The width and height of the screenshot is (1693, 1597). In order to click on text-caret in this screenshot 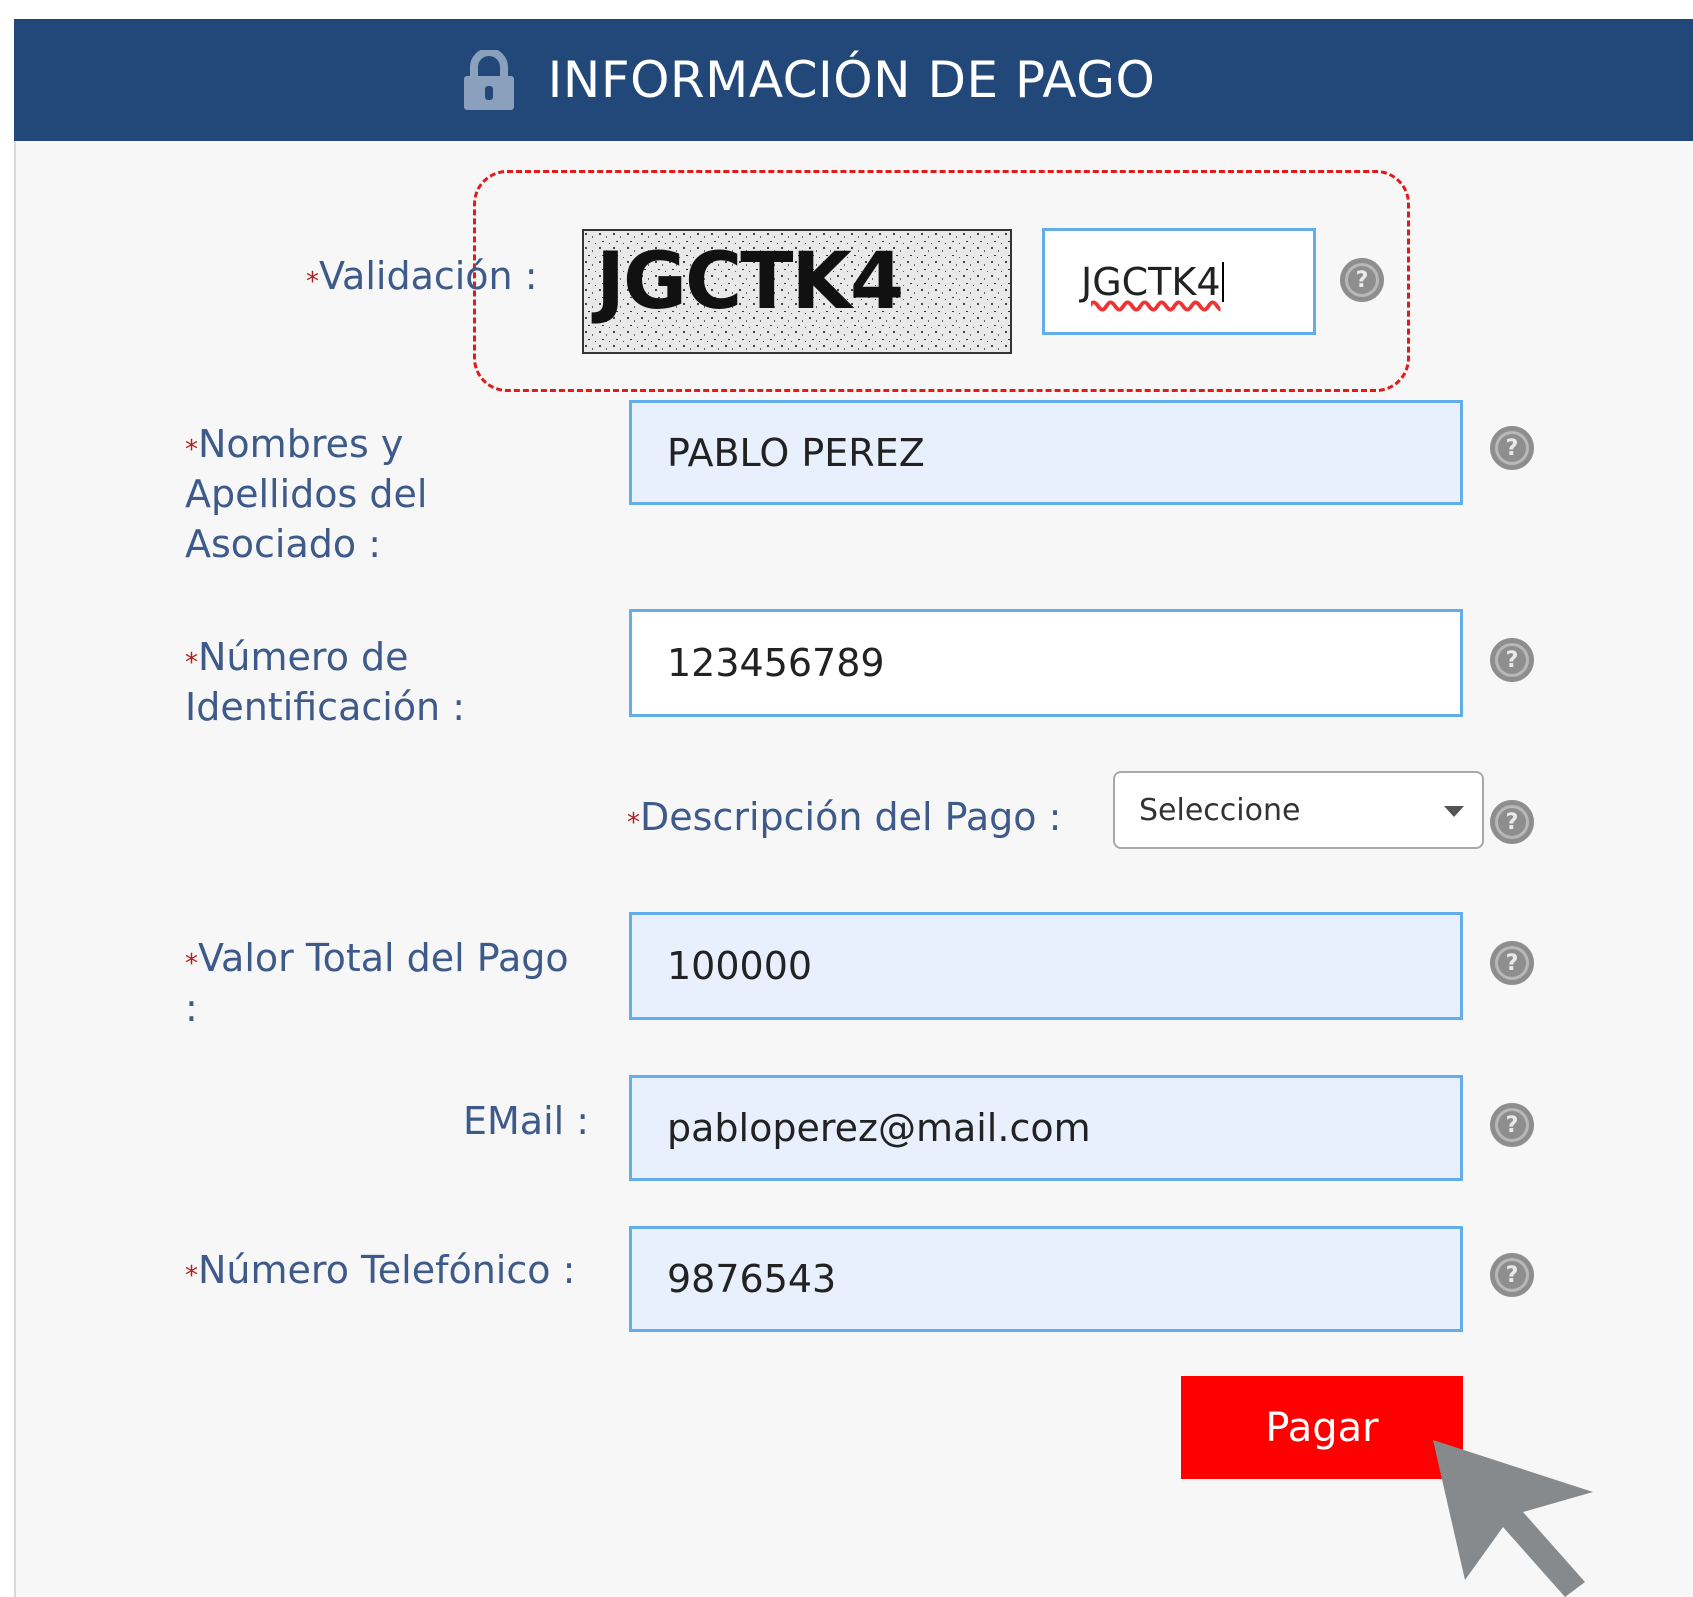, I will do `click(1222, 281)`.